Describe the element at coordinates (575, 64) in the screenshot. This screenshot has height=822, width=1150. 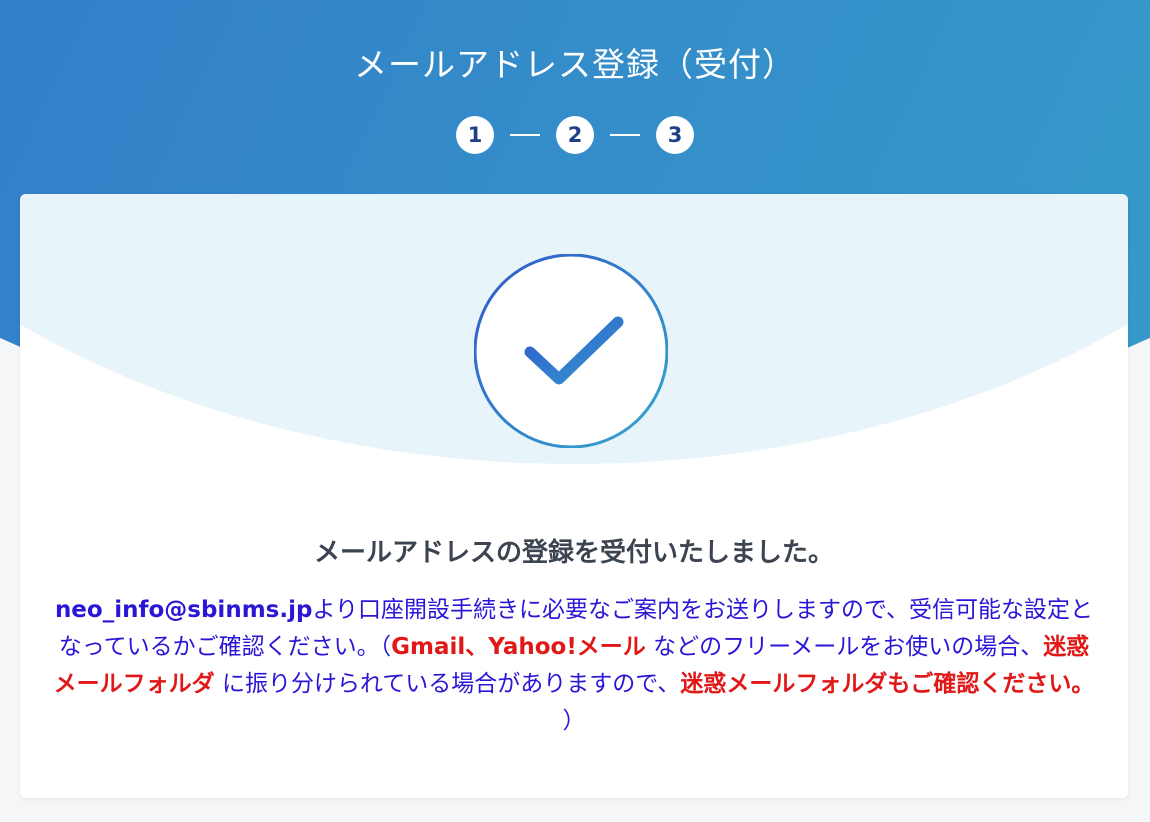
I see `page-title: メールアドレス登録（受付）` at that location.